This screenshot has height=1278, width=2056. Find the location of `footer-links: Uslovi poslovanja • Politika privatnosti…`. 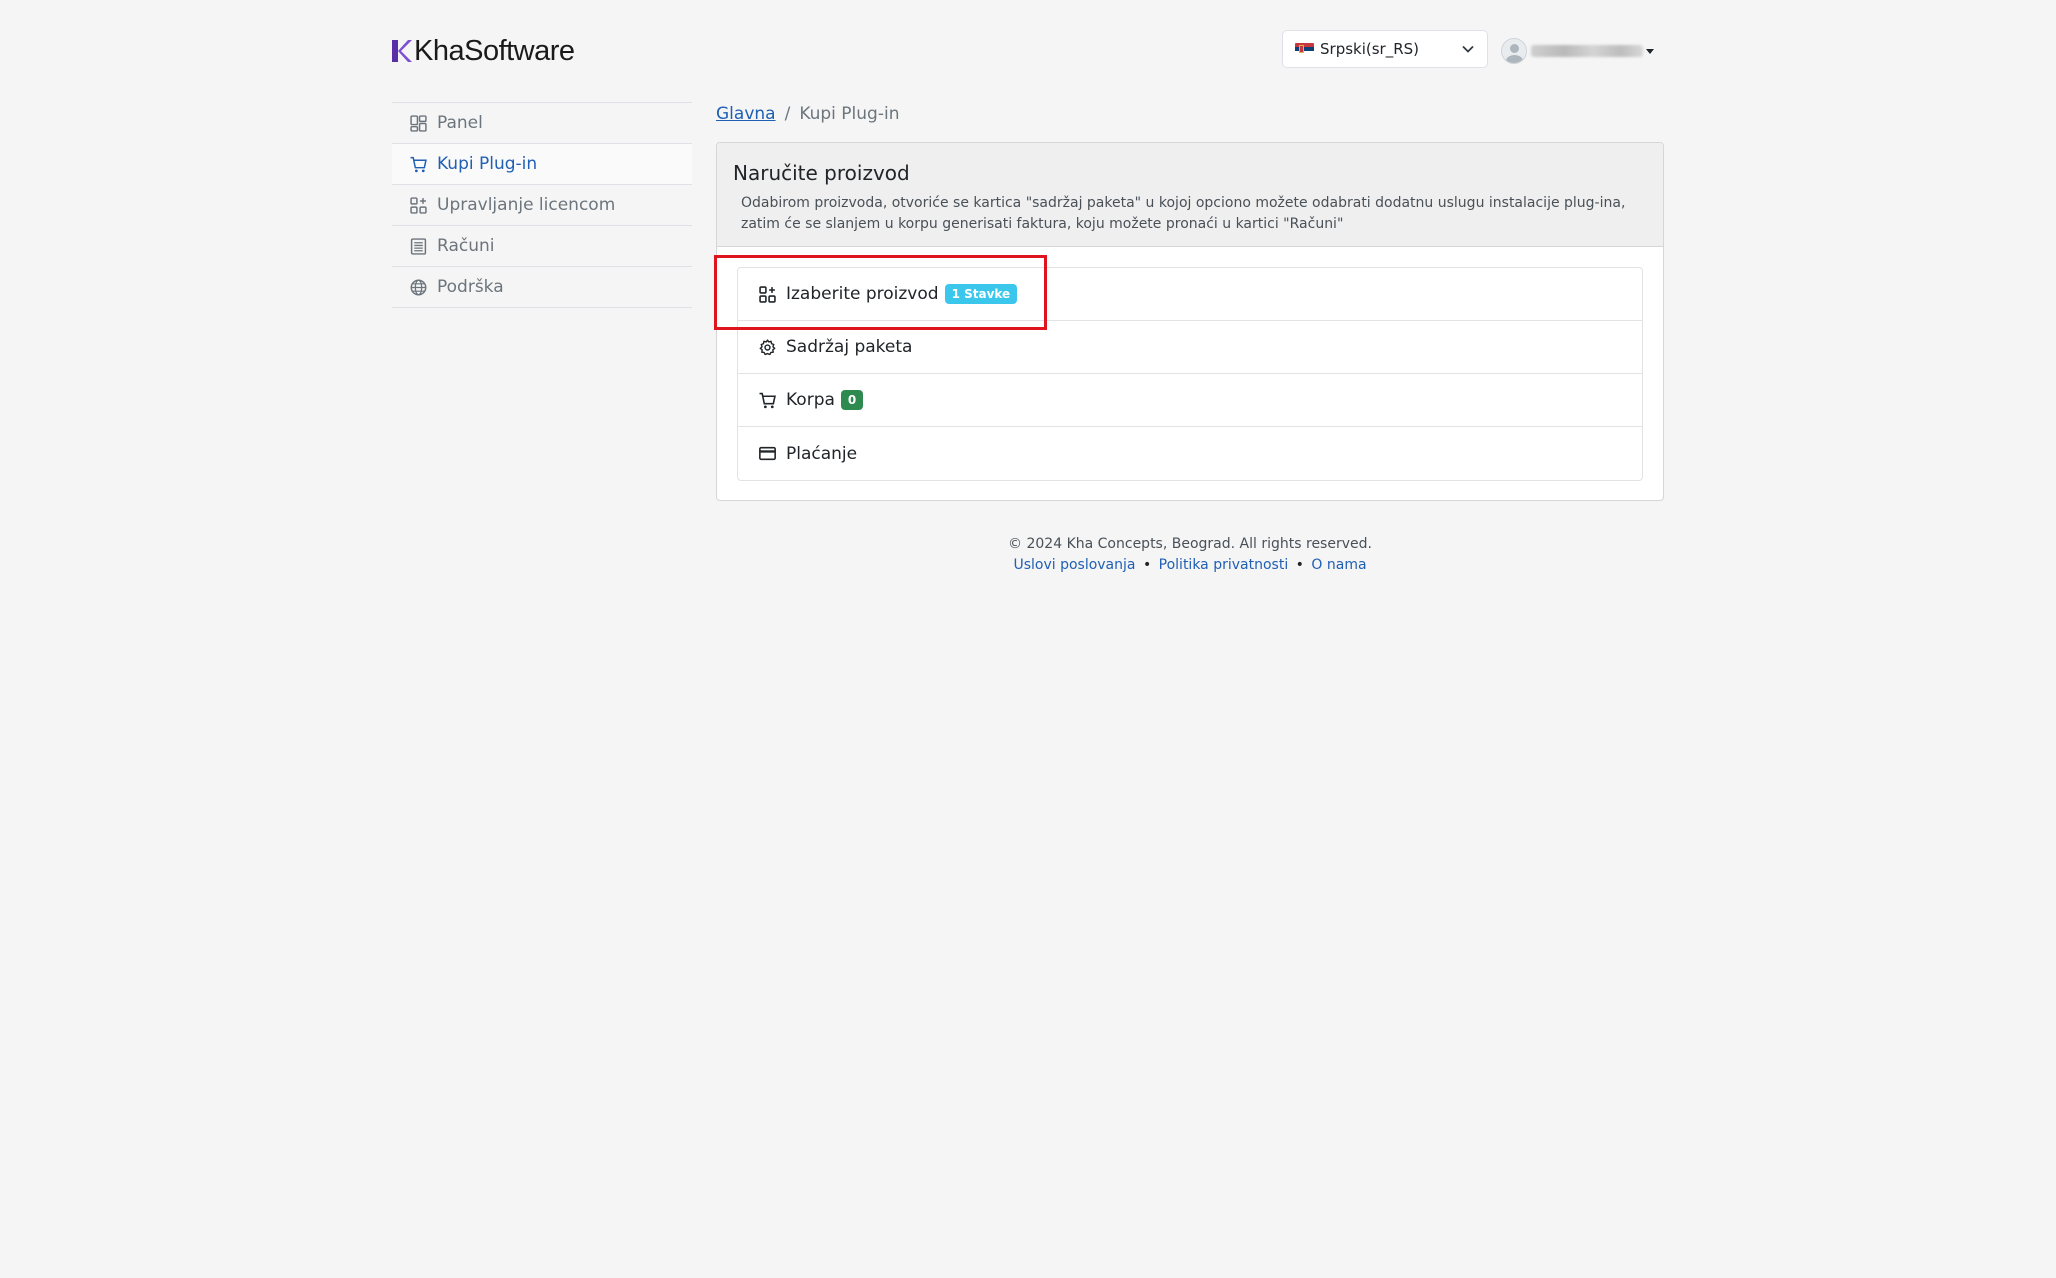

footer-links: Uslovi poslovanja • Politika privatnosti… is located at coordinates (1190, 565).